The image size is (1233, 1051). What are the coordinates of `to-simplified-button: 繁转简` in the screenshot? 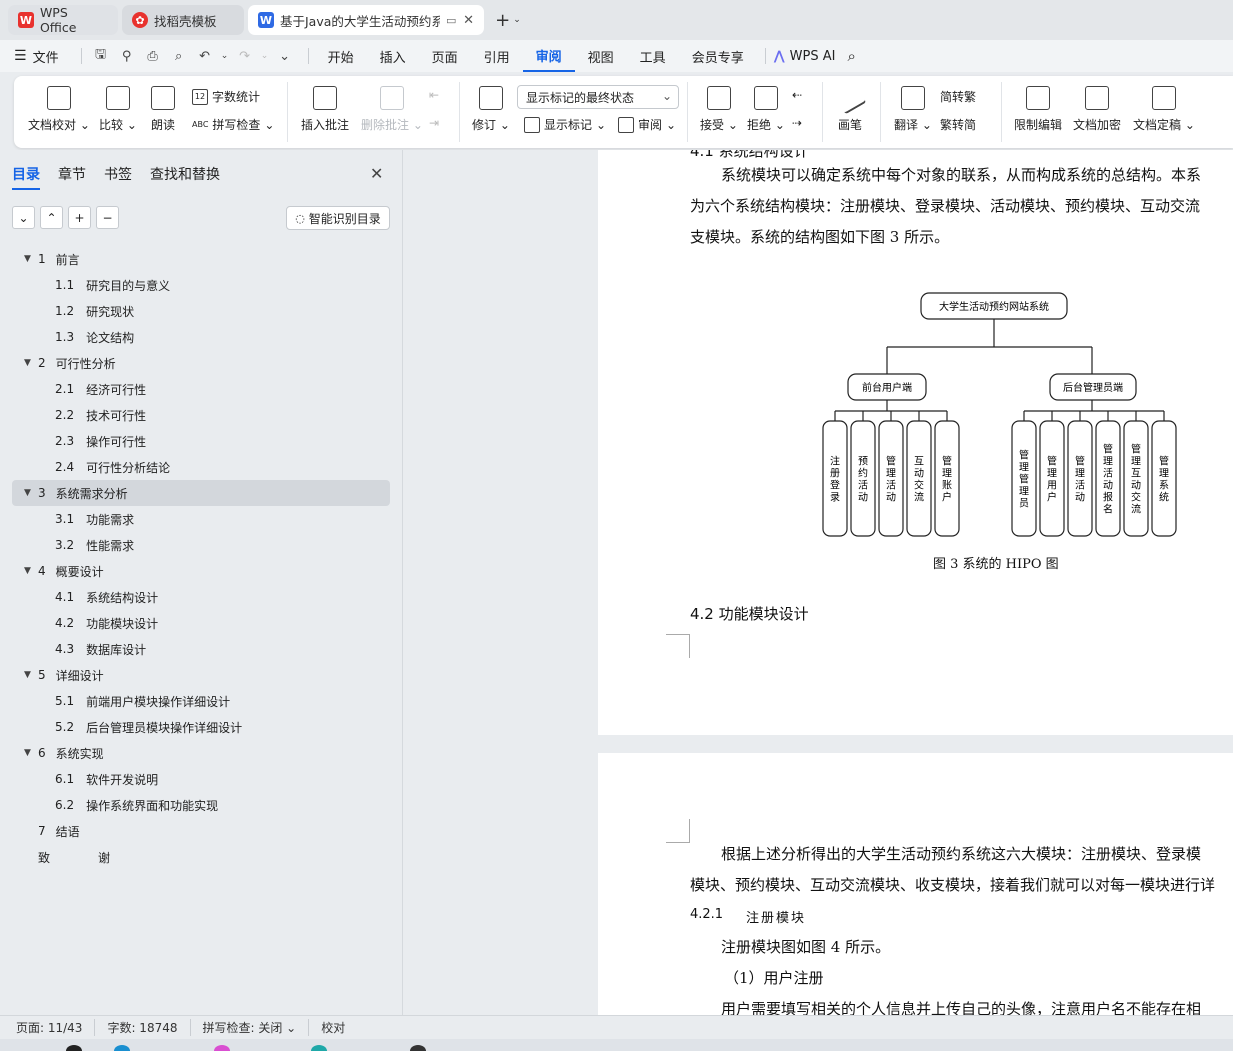 It's located at (958, 124).